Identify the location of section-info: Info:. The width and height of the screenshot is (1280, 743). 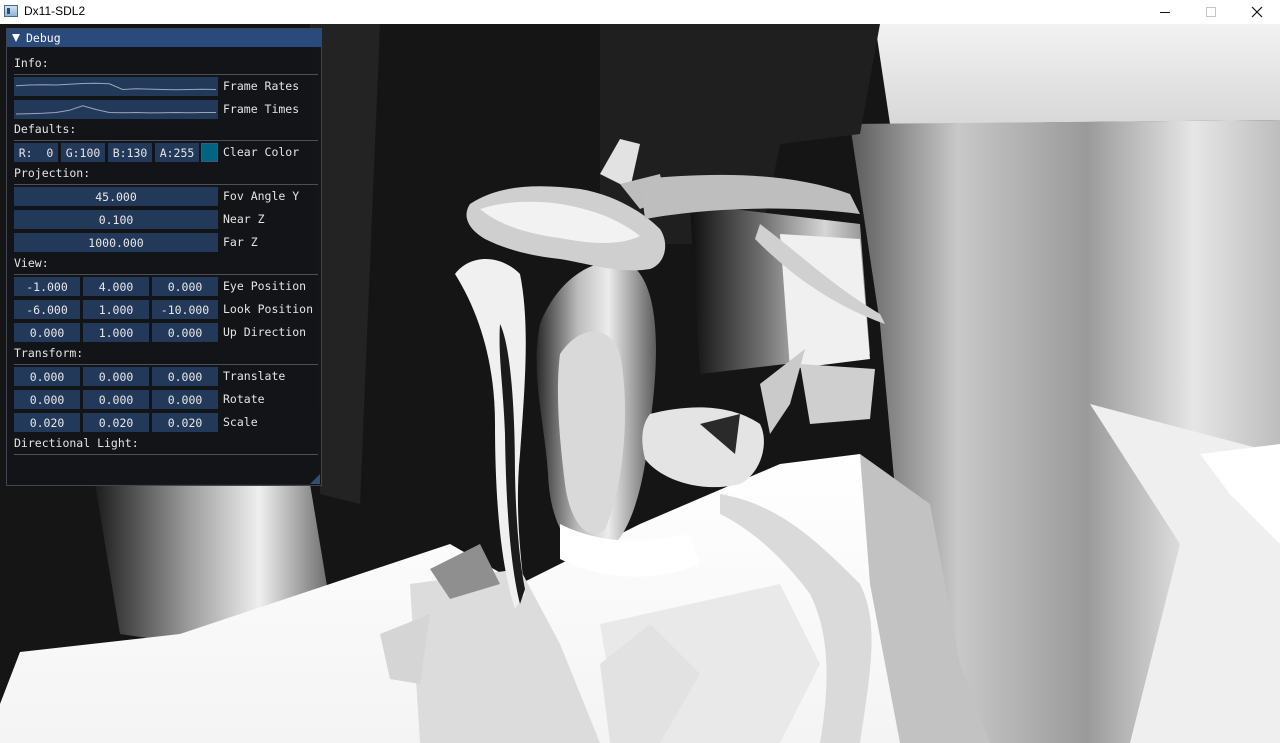
(166, 65).